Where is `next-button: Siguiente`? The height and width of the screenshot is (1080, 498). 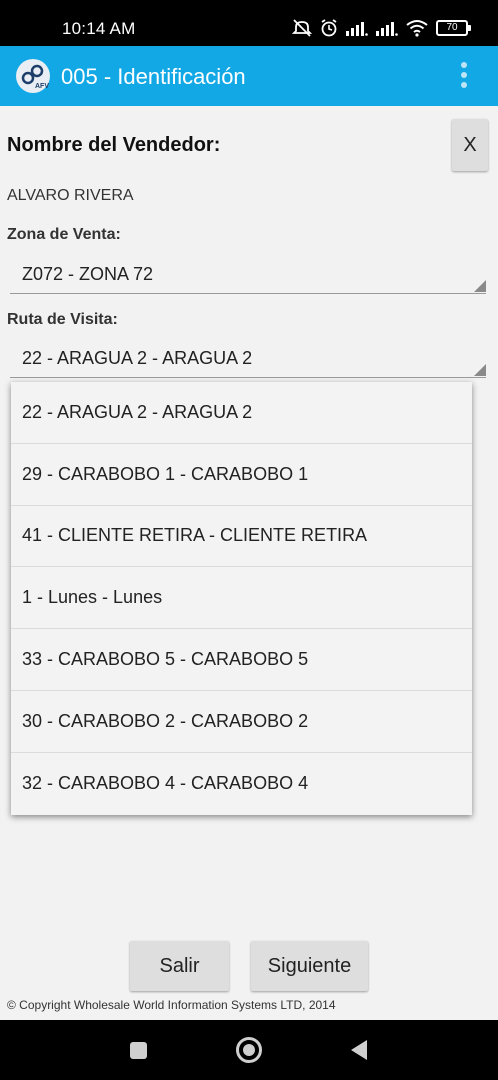 next-button: Siguiente is located at coordinates (309, 966).